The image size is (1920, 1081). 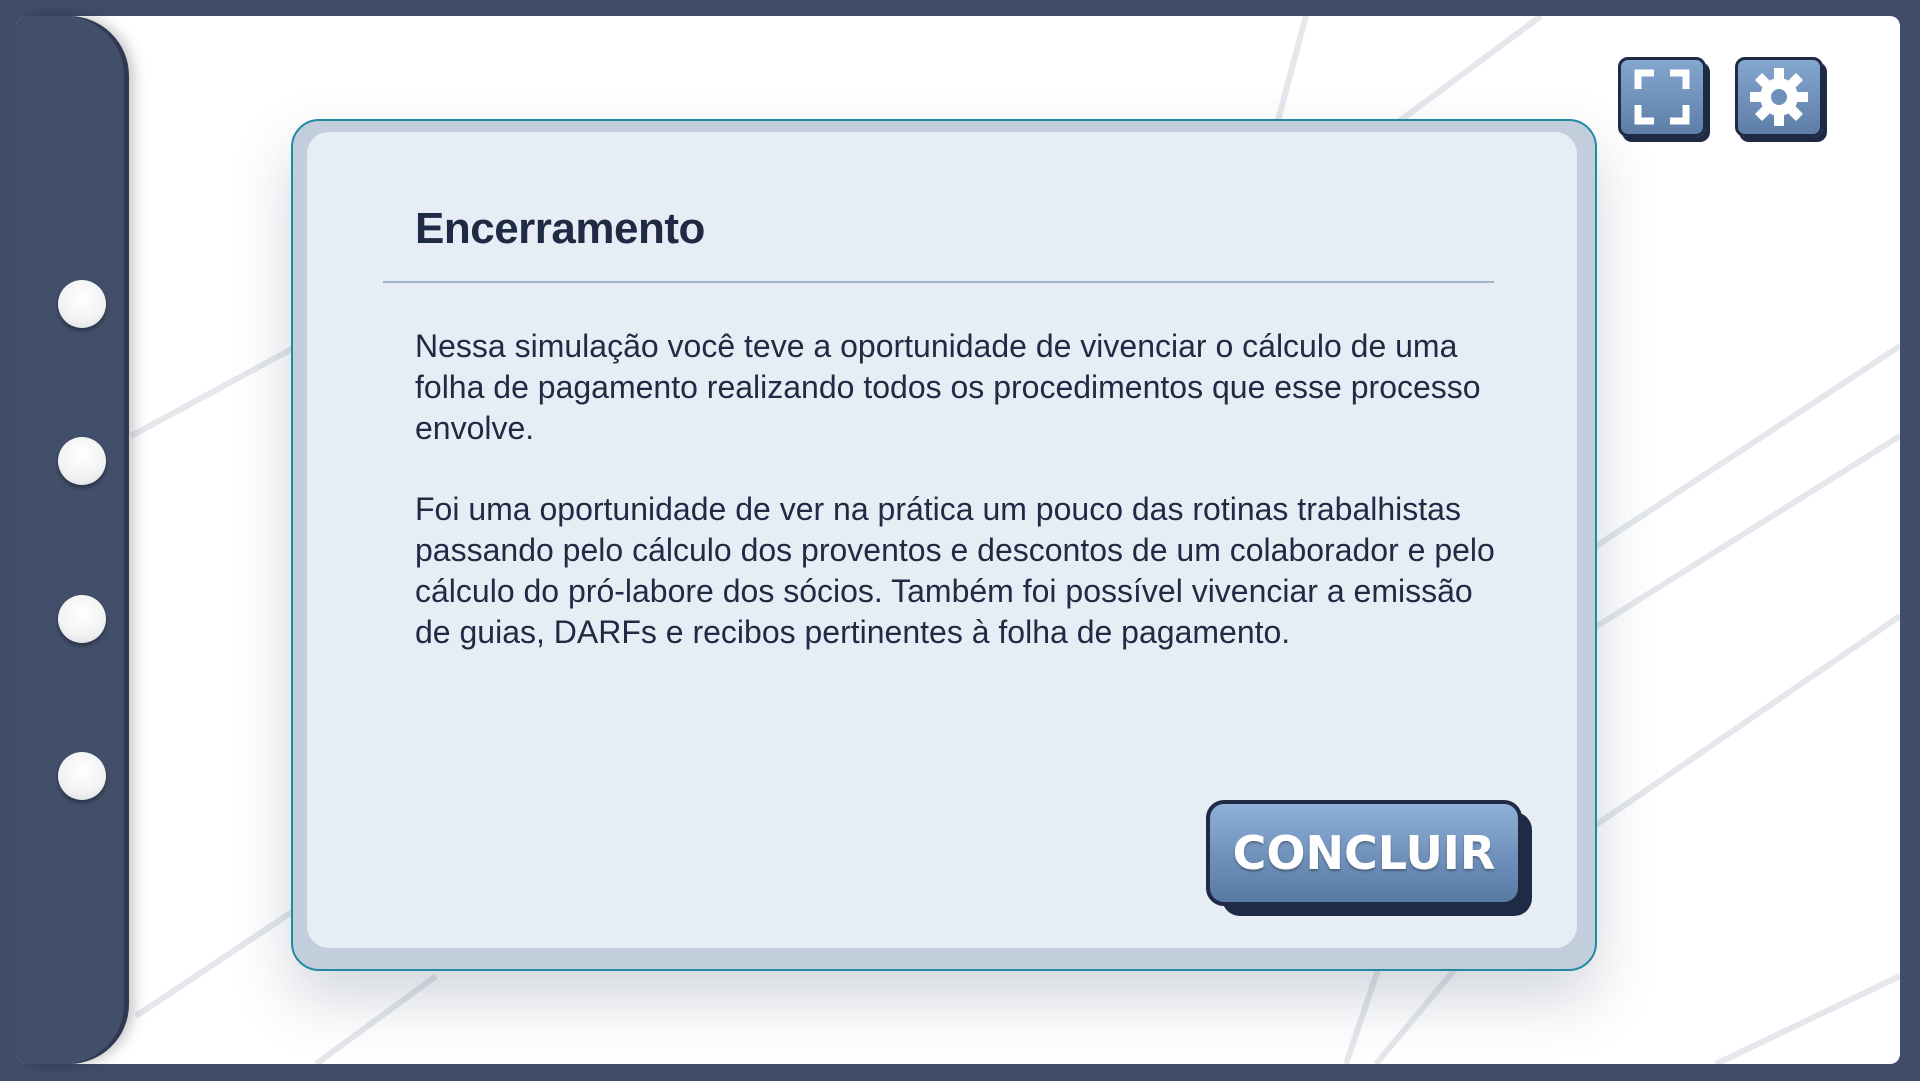 I want to click on conclude-button: CONCLUIR, so click(x=1364, y=853).